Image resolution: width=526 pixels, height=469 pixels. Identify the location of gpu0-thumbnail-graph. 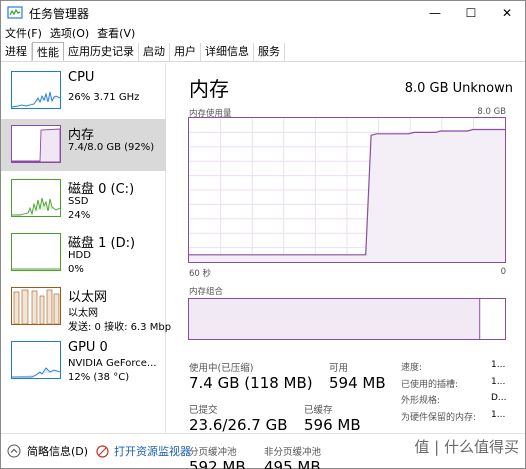
(36, 360).